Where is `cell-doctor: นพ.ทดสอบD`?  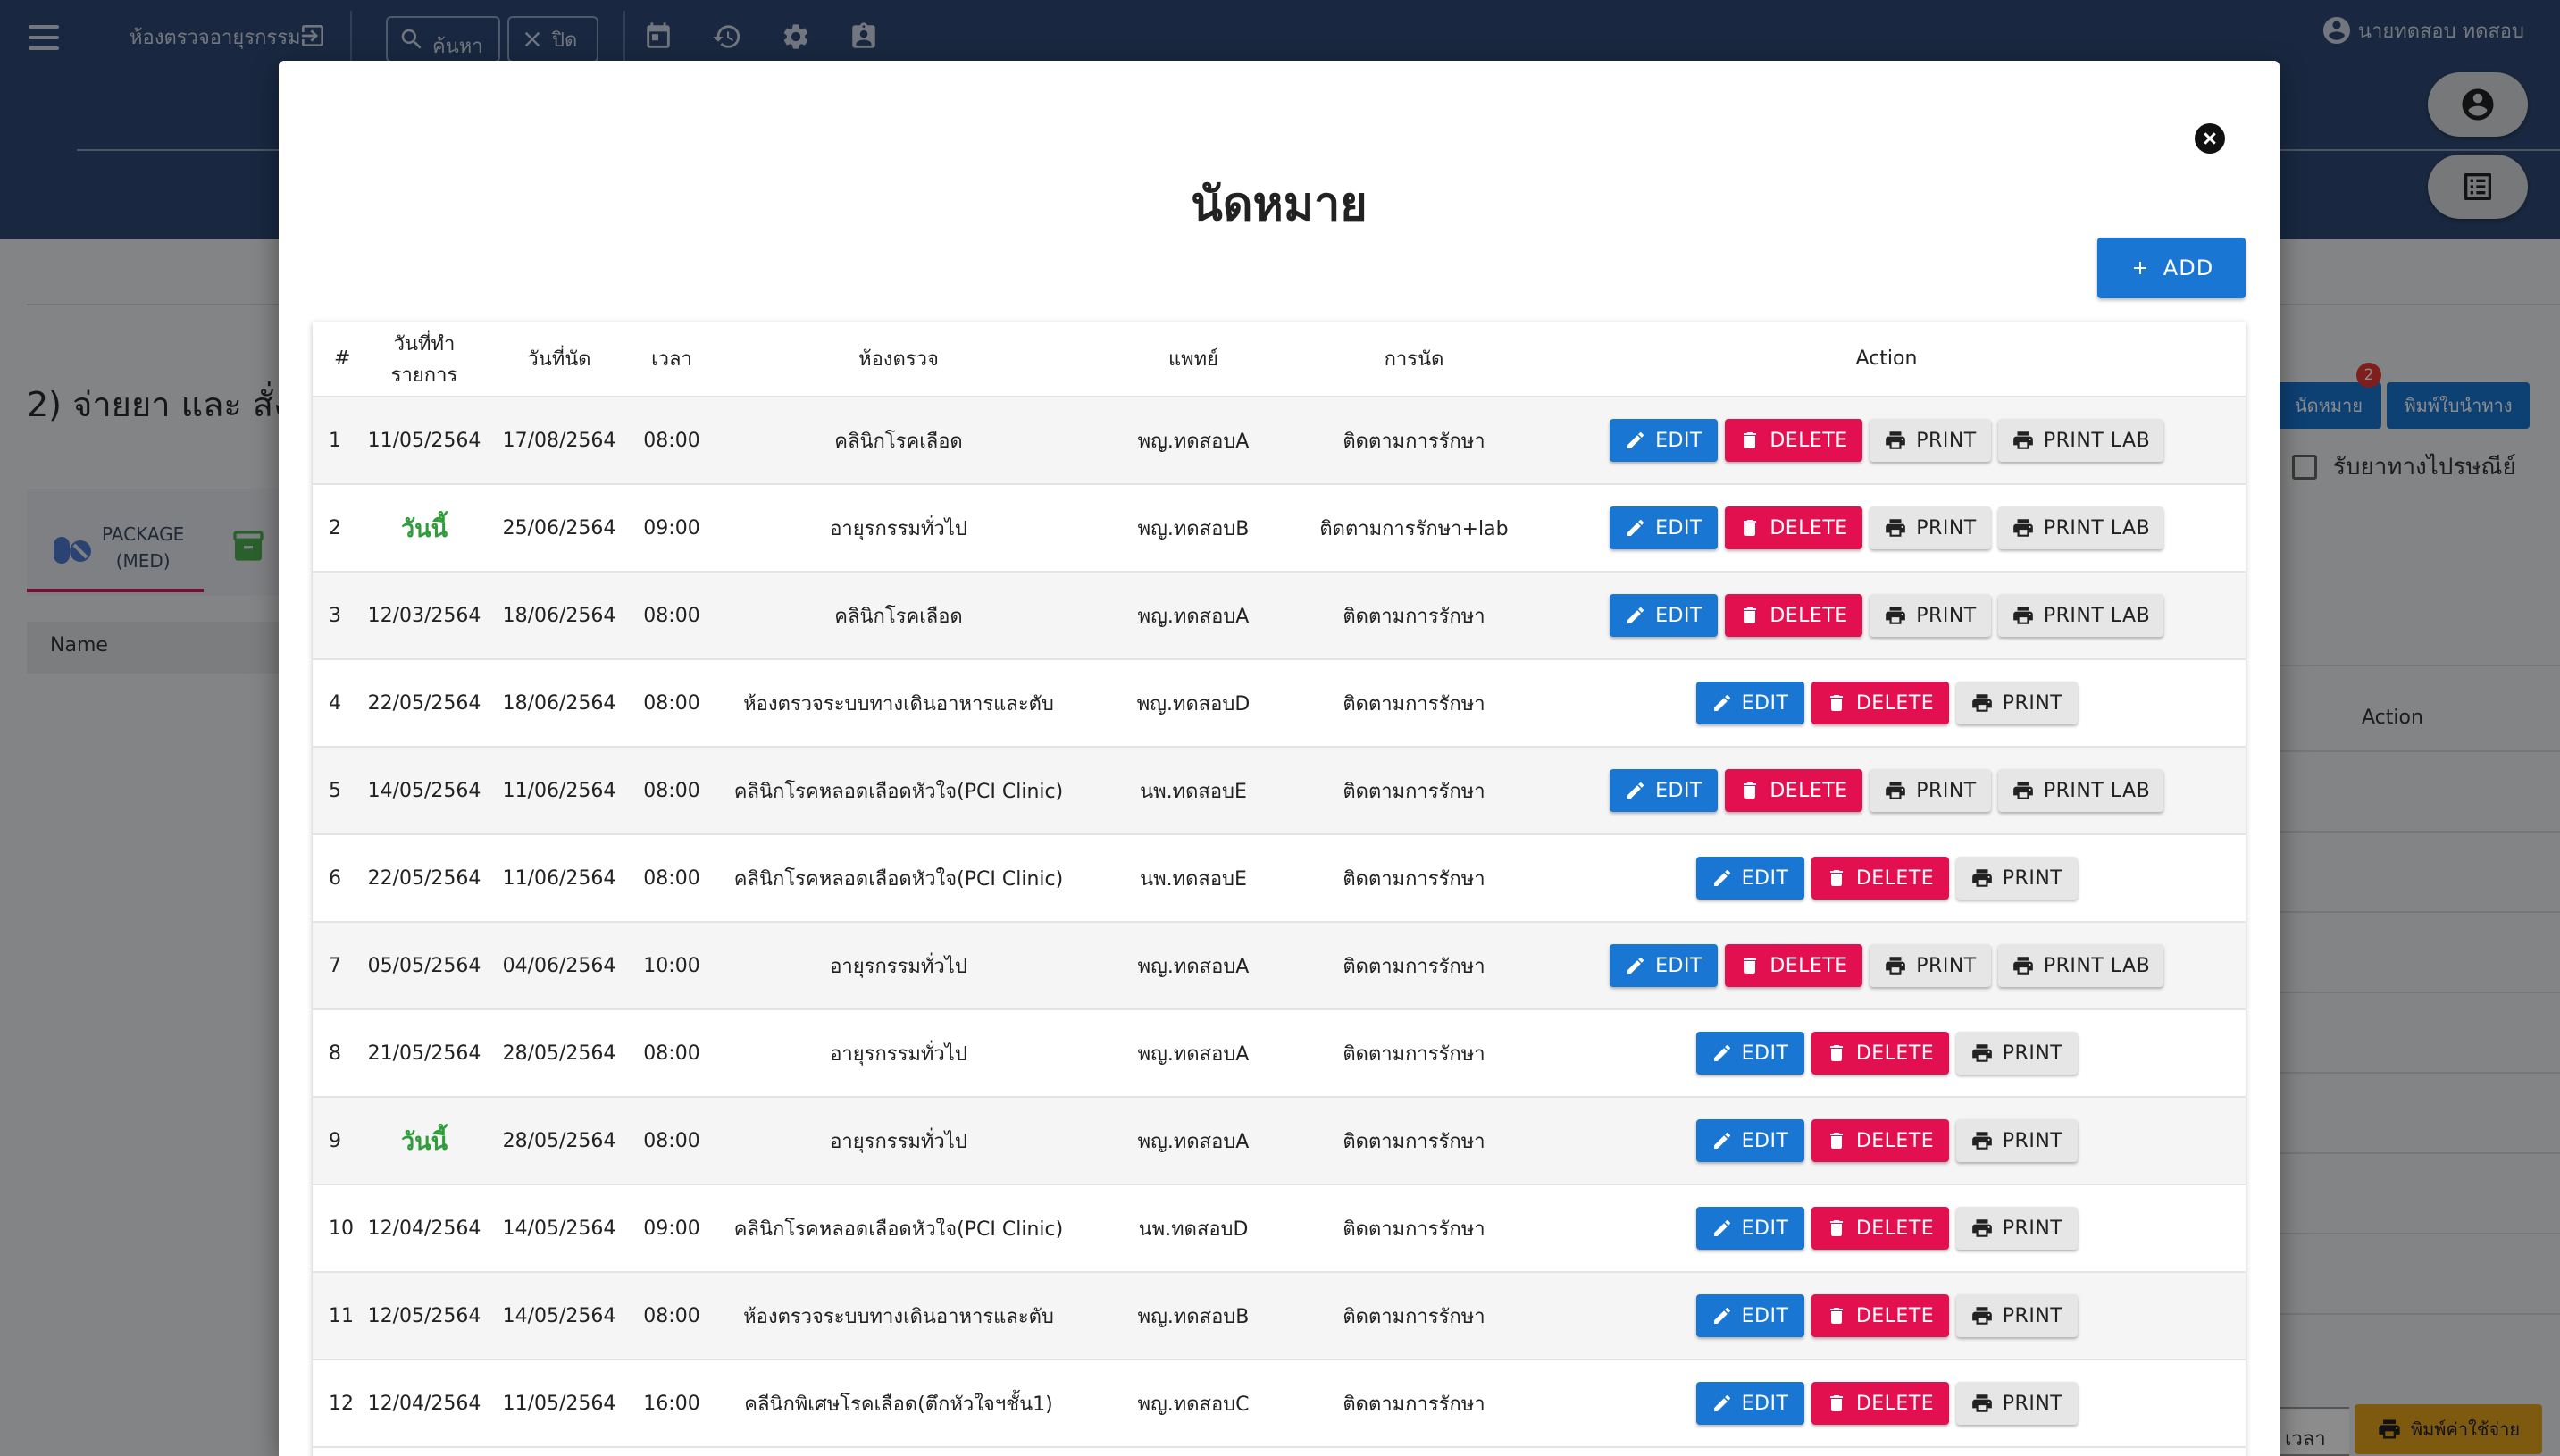 cell-doctor: นพ.ทดสอบD is located at coordinates (1194, 1228).